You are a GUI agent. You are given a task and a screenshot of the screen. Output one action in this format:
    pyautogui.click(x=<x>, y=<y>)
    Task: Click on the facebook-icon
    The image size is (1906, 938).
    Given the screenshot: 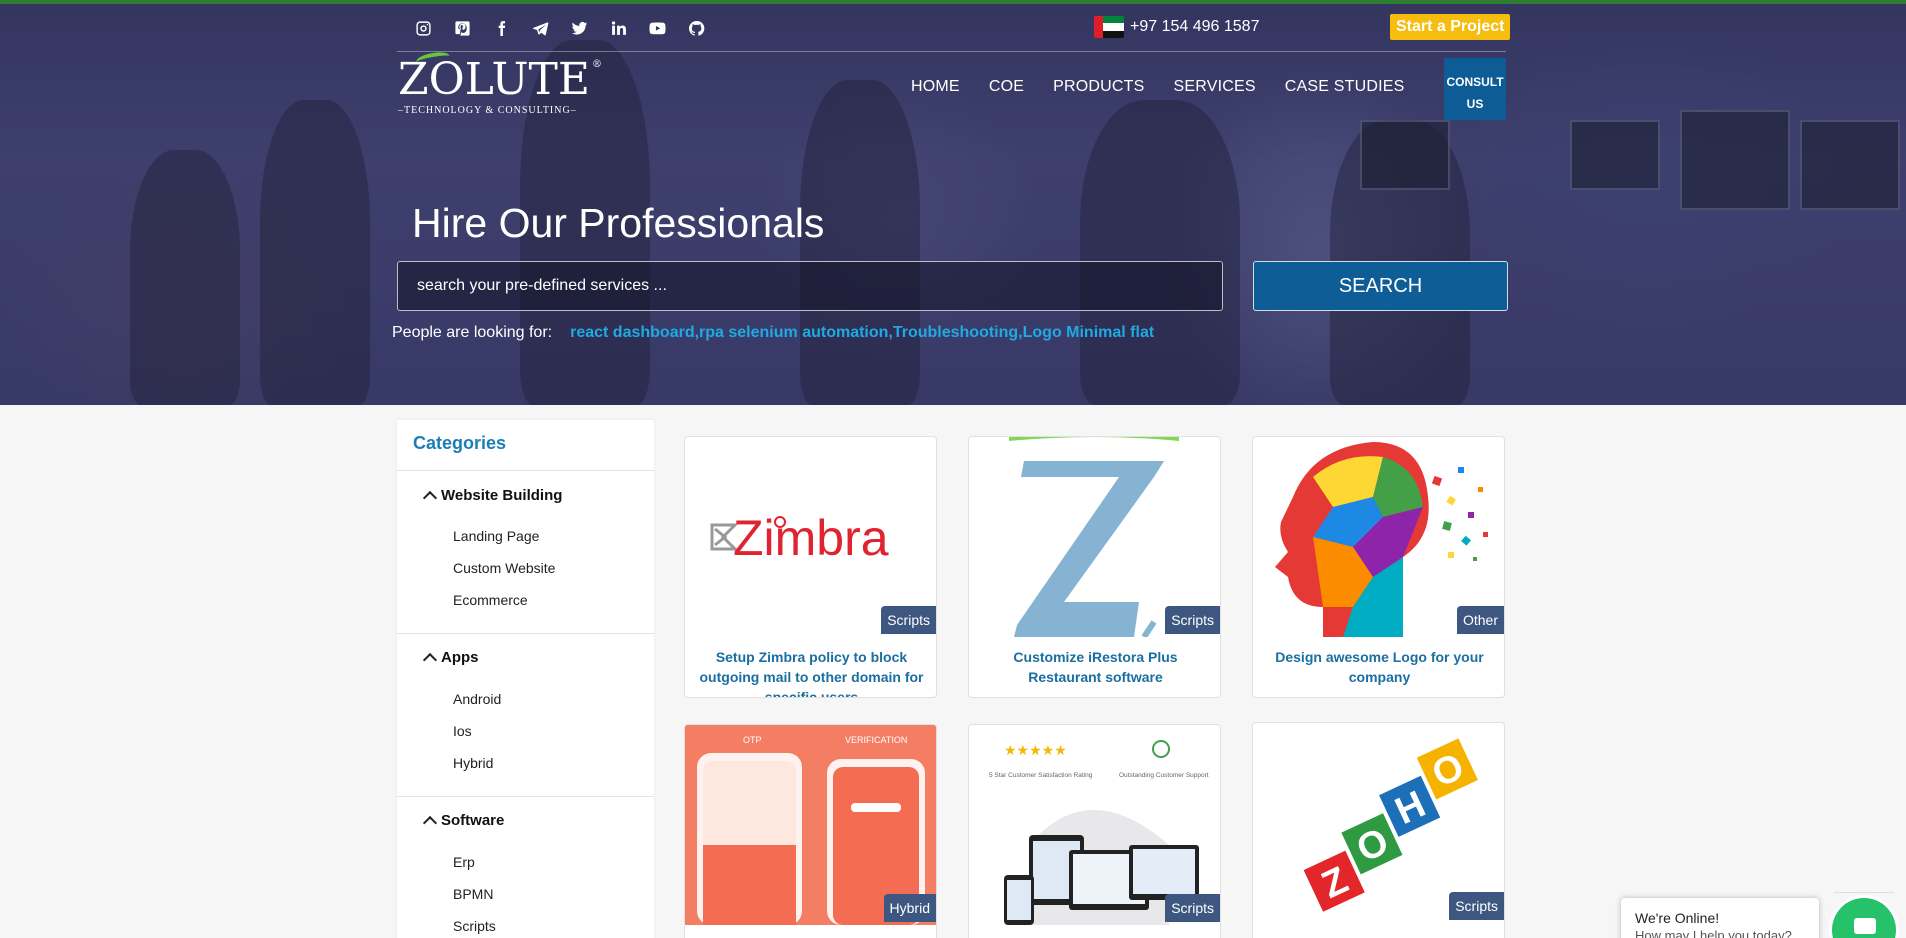 What is the action you would take?
    pyautogui.click(x=501, y=28)
    